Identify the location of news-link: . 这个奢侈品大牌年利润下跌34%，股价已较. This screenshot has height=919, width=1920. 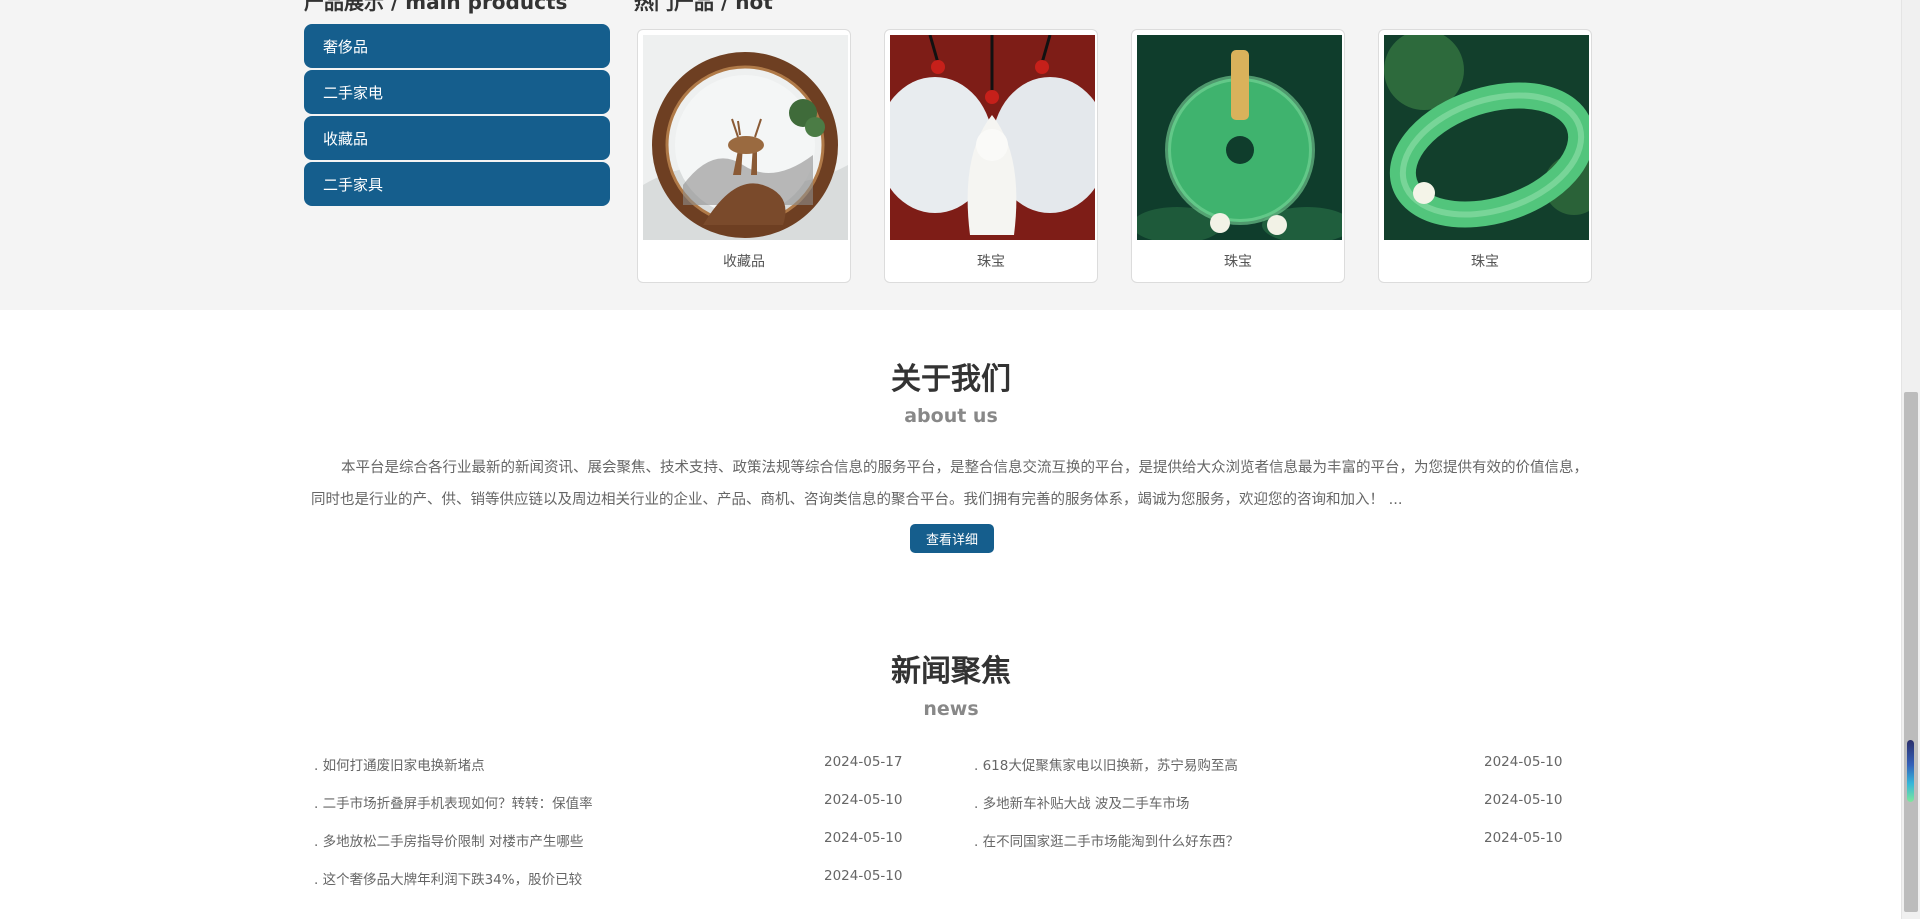
(448, 878).